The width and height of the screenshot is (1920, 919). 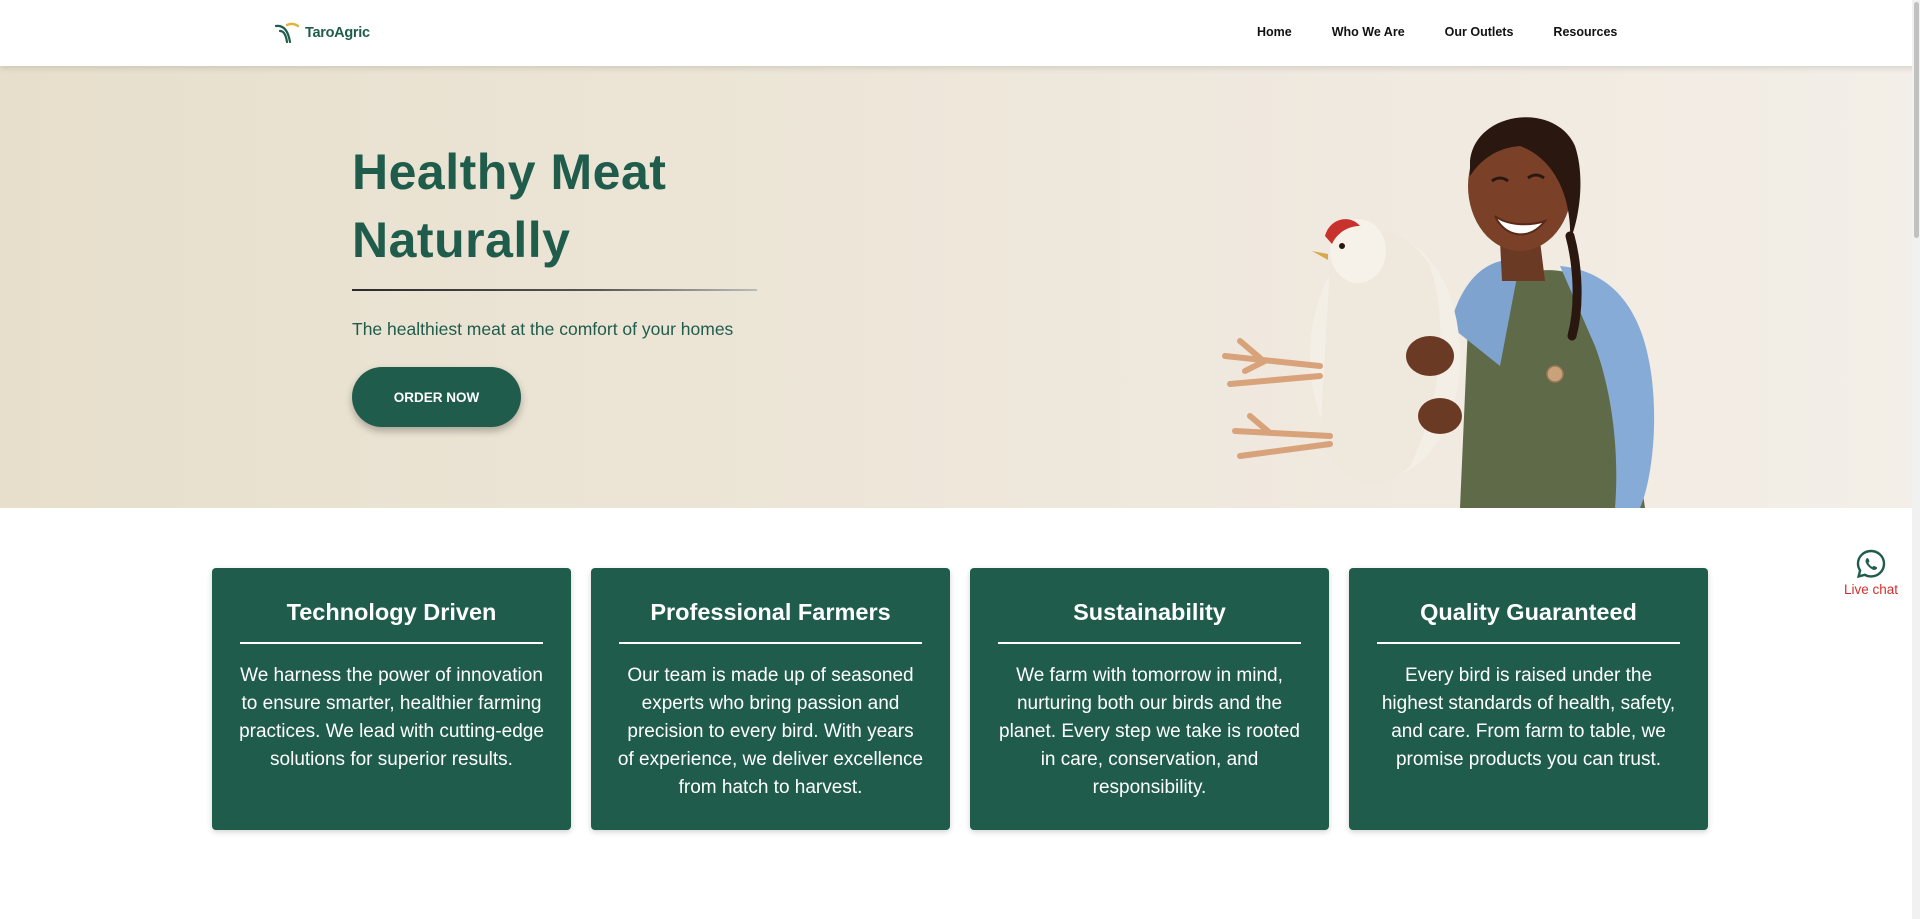 What do you see at coordinates (1368, 32) in the screenshot?
I see `nav-item-who-we-are: Who We Are` at bounding box center [1368, 32].